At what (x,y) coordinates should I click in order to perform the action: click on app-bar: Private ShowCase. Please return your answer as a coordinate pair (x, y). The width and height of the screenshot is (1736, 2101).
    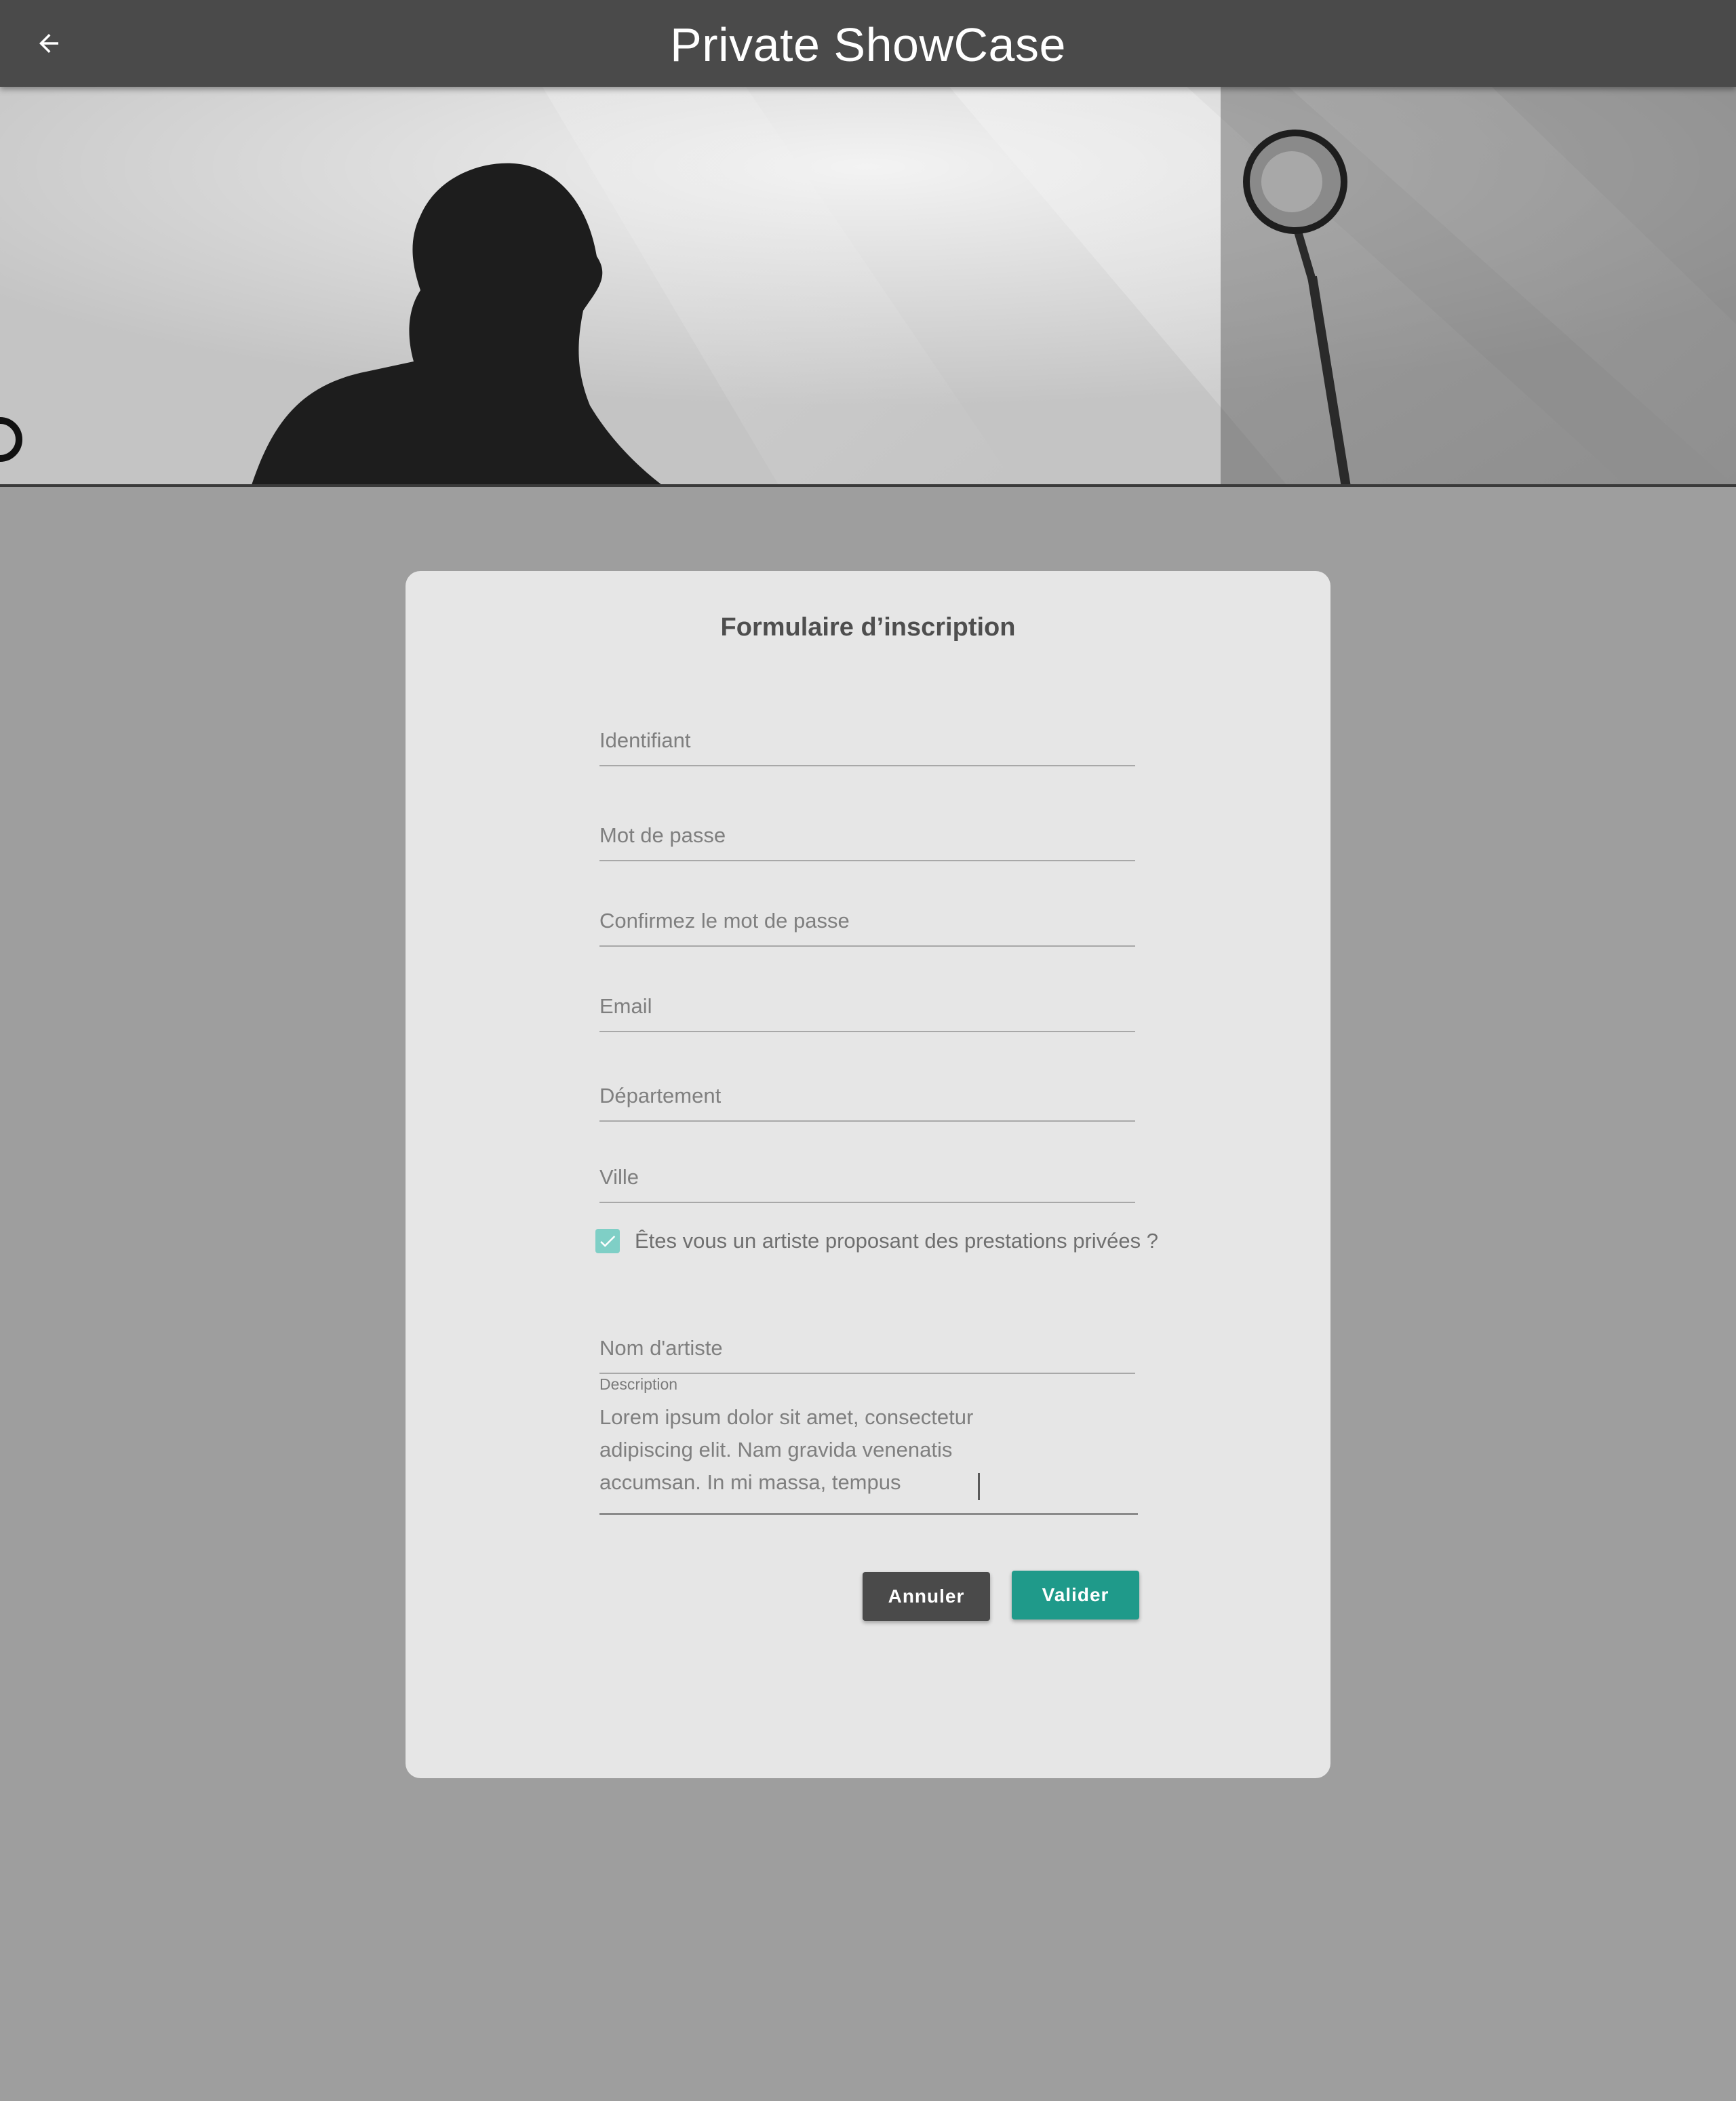
    Looking at the image, I should click on (868, 43).